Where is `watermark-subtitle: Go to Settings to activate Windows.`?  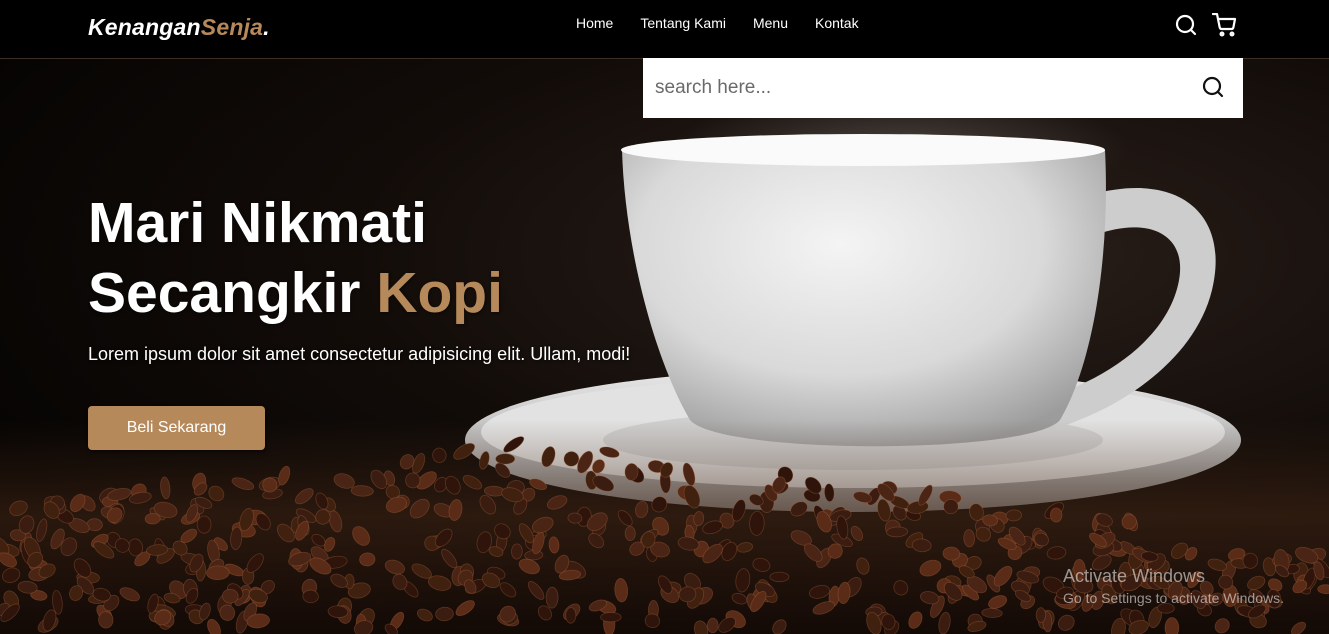
watermark-subtitle: Go to Settings to activate Windows. is located at coordinates (1173, 598).